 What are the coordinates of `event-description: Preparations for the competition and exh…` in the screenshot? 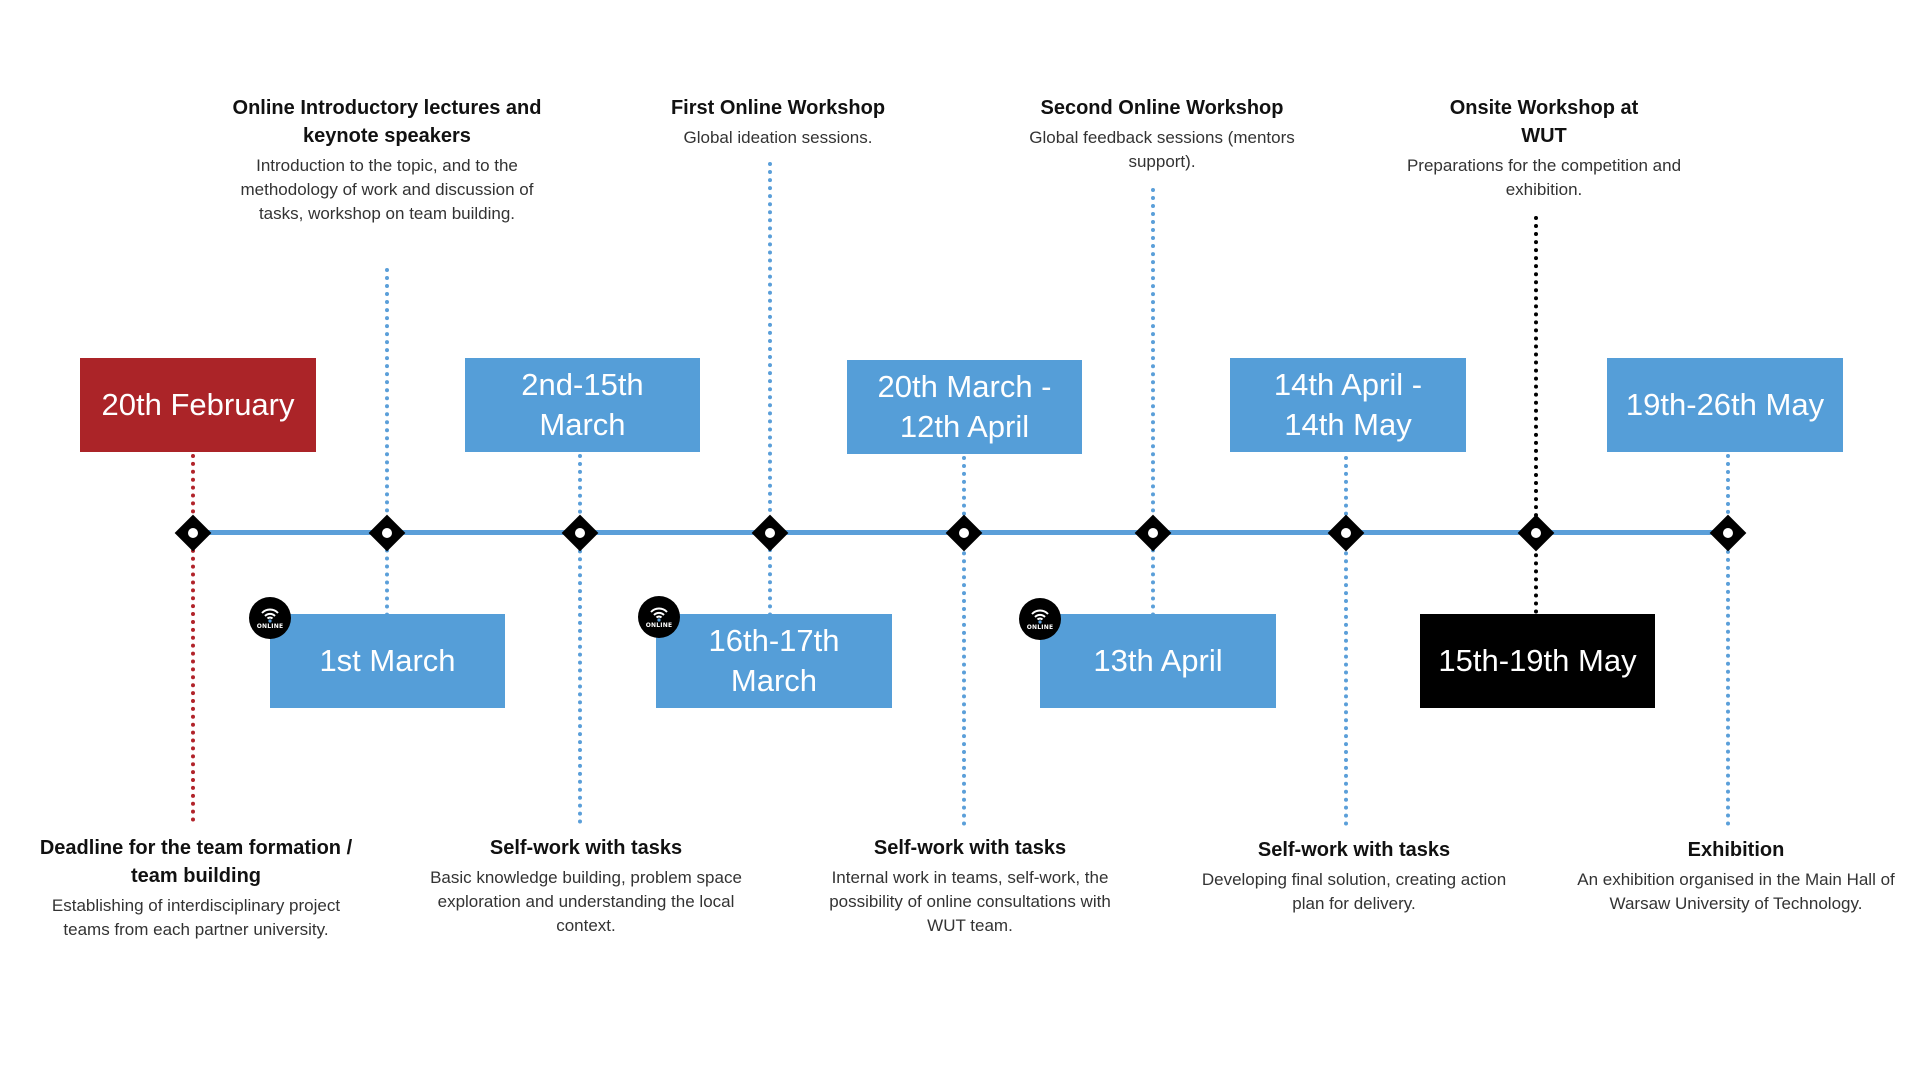 It's located at (1544, 177).